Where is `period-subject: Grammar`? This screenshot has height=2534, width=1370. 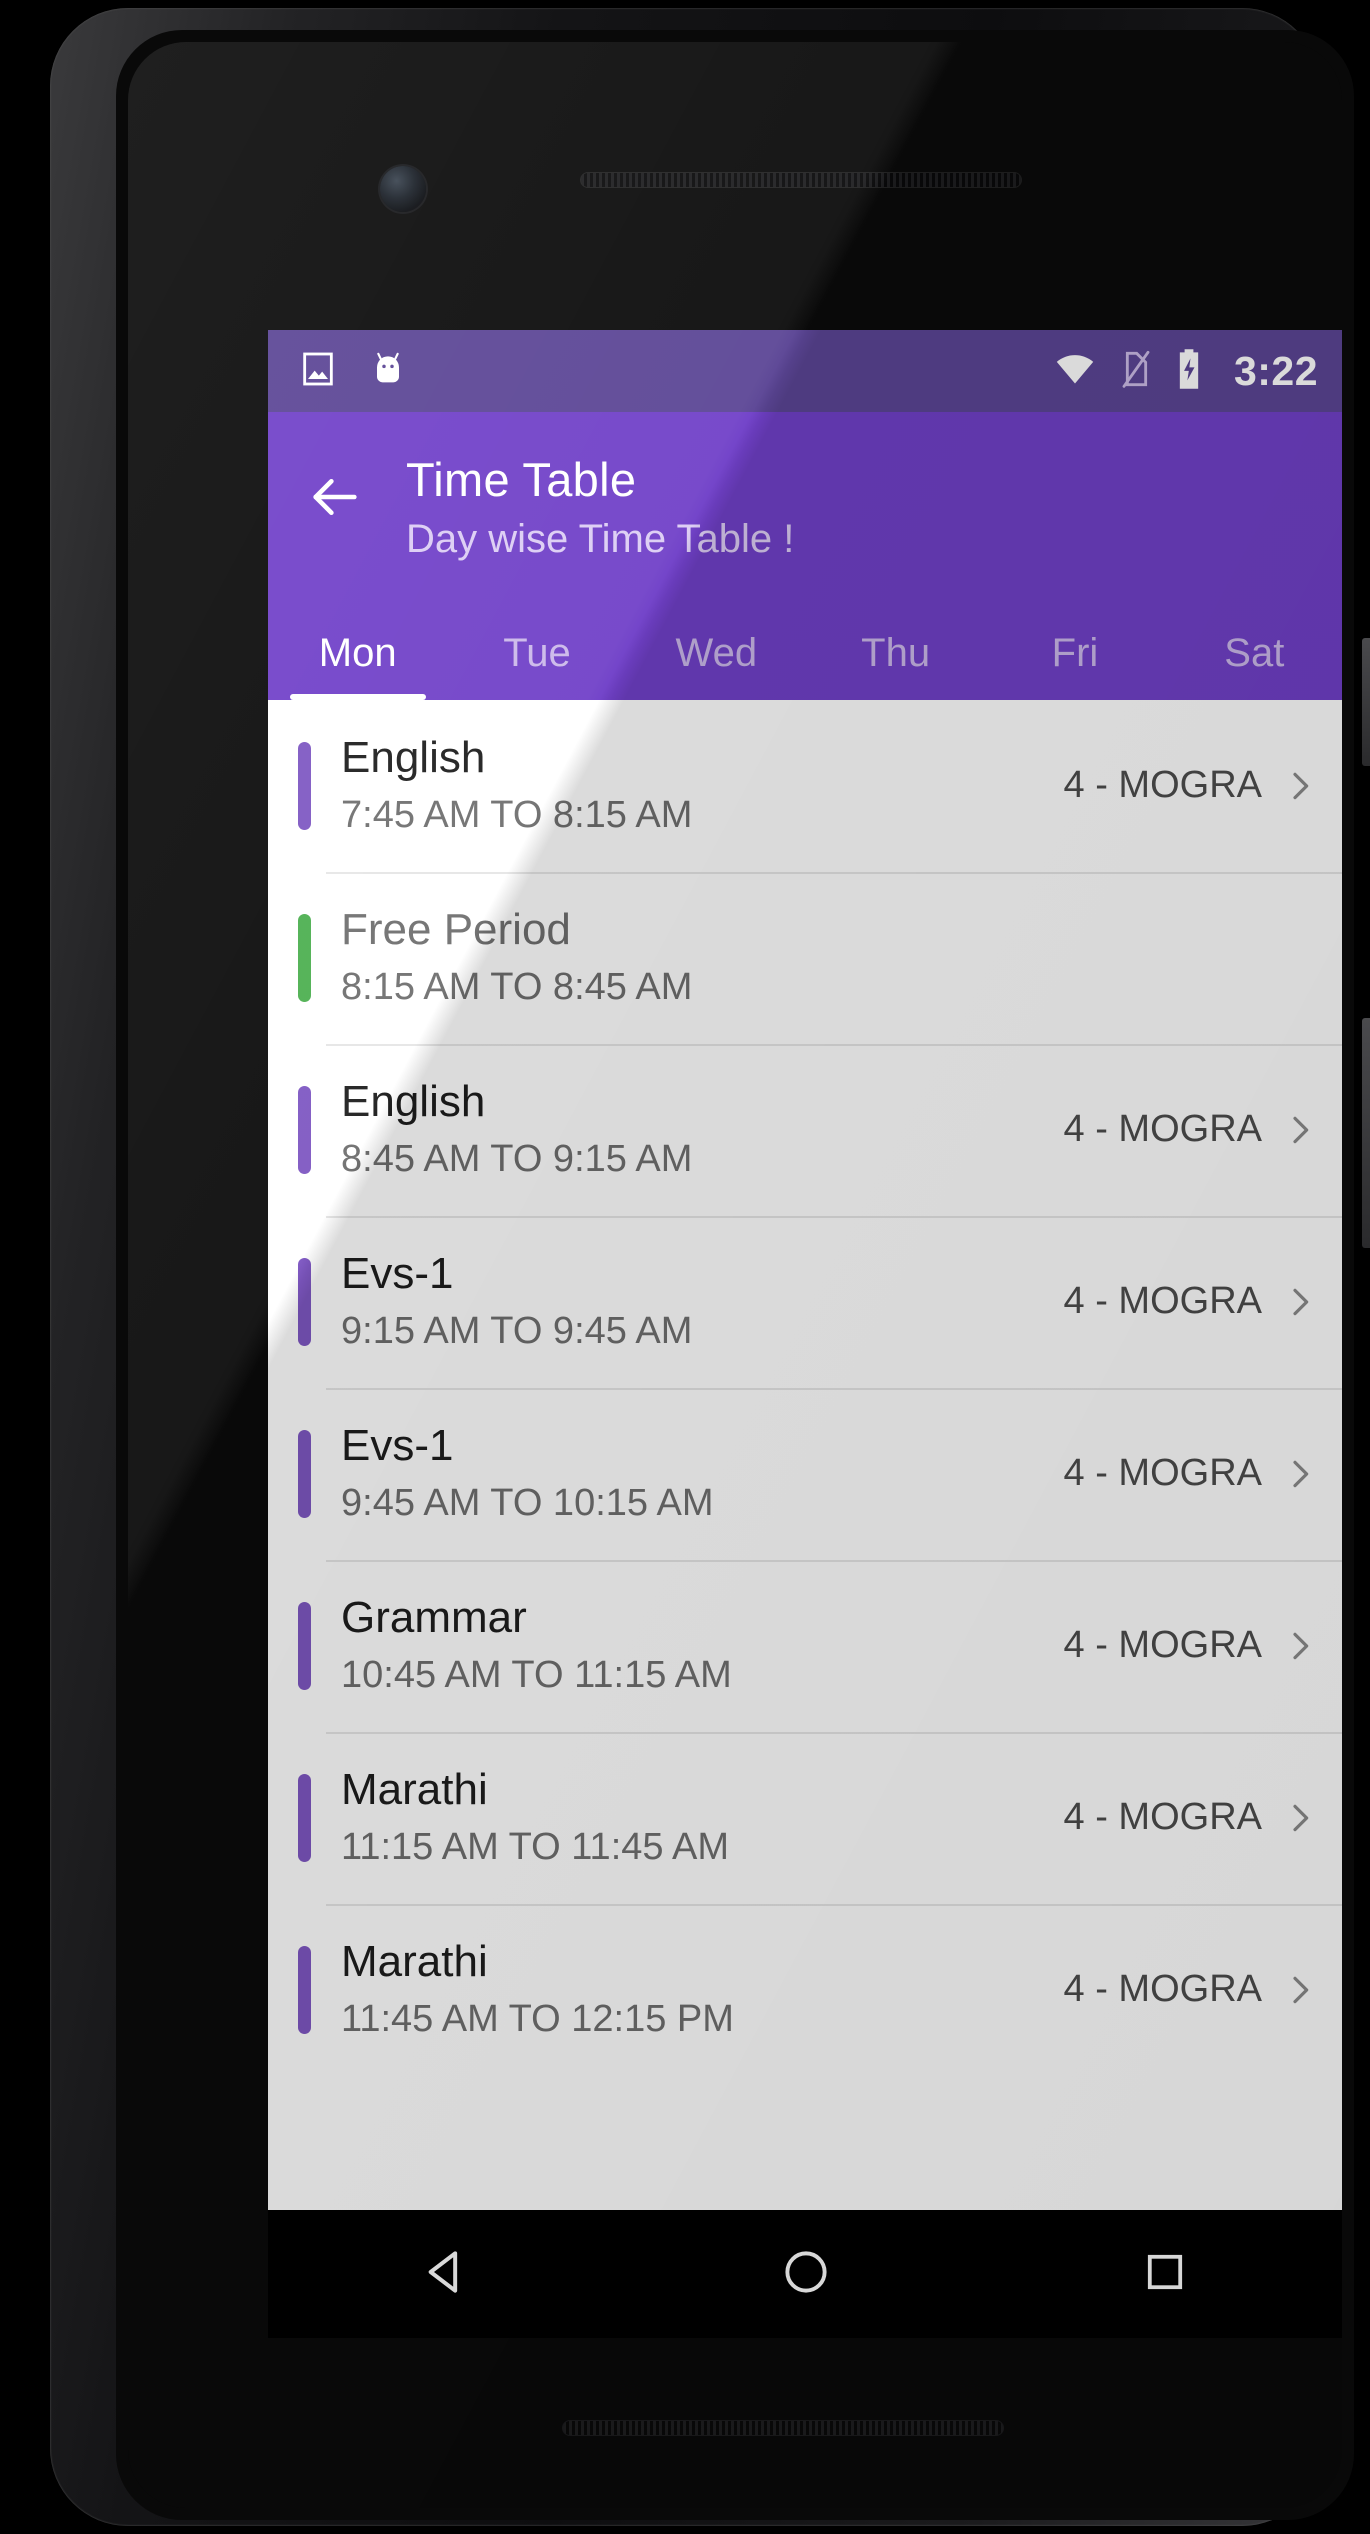 period-subject: Grammar is located at coordinates (434, 1618).